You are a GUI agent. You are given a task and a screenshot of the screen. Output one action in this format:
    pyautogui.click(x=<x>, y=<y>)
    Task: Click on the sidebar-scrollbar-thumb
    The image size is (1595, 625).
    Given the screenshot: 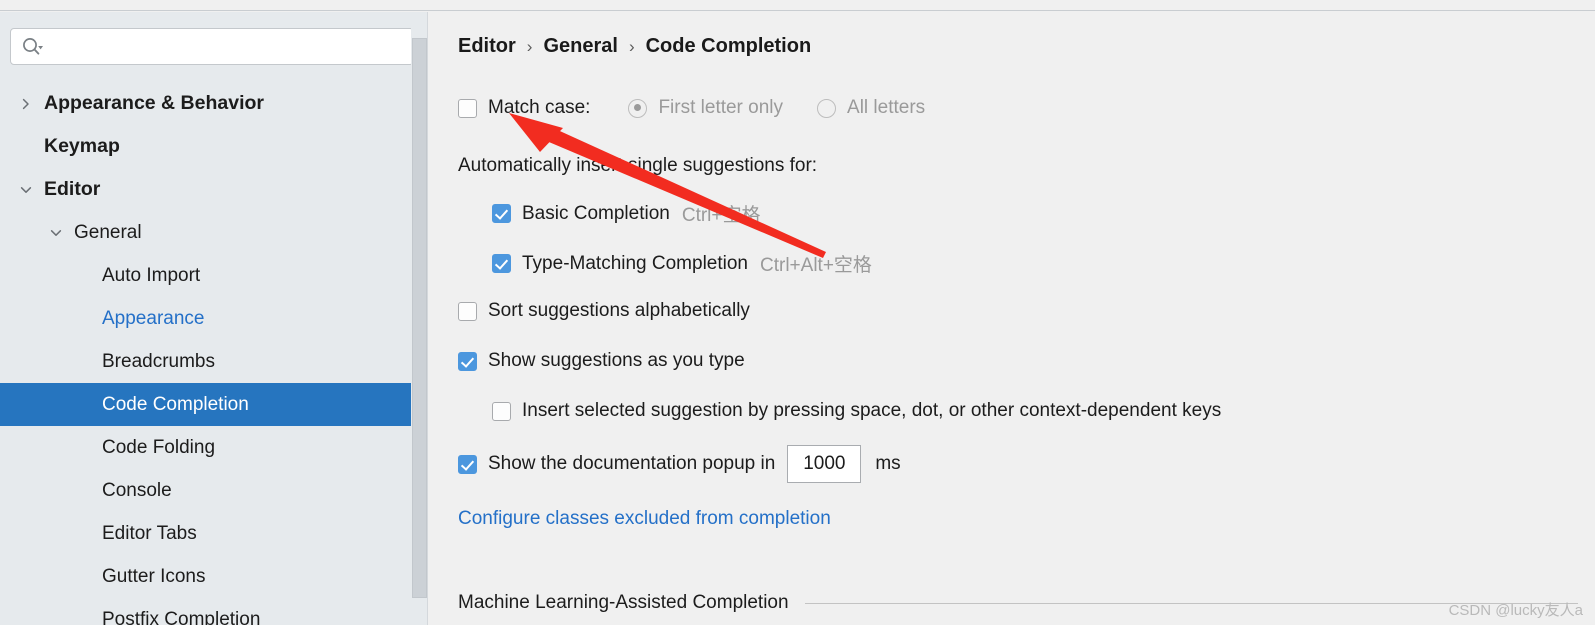 What is the action you would take?
    pyautogui.click(x=419, y=318)
    